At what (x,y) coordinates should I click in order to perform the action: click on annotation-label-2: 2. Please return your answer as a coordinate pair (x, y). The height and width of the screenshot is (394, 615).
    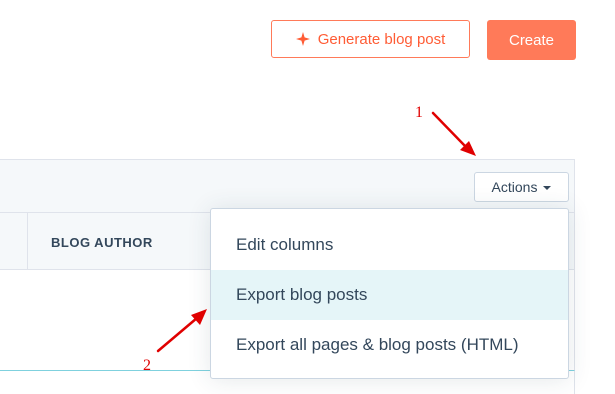
    Looking at the image, I should click on (147, 365).